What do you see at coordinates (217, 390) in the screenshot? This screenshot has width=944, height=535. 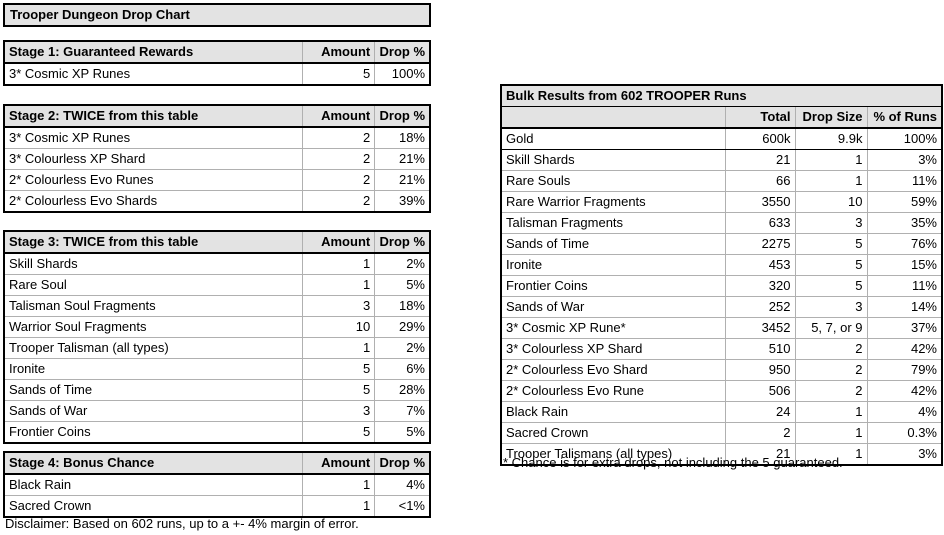 I see `table-row: Sands of Time 5 28%` at bounding box center [217, 390].